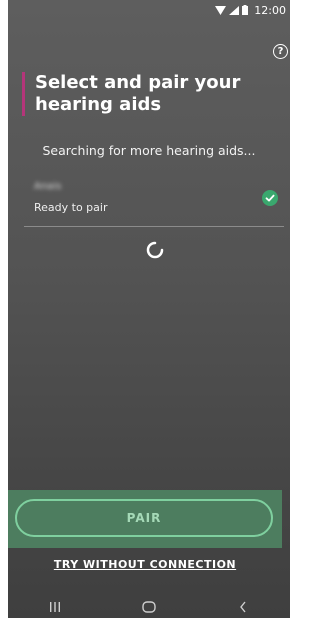 The height and width of the screenshot is (618, 320). I want to click on loading-spinner-icon, so click(155, 250).